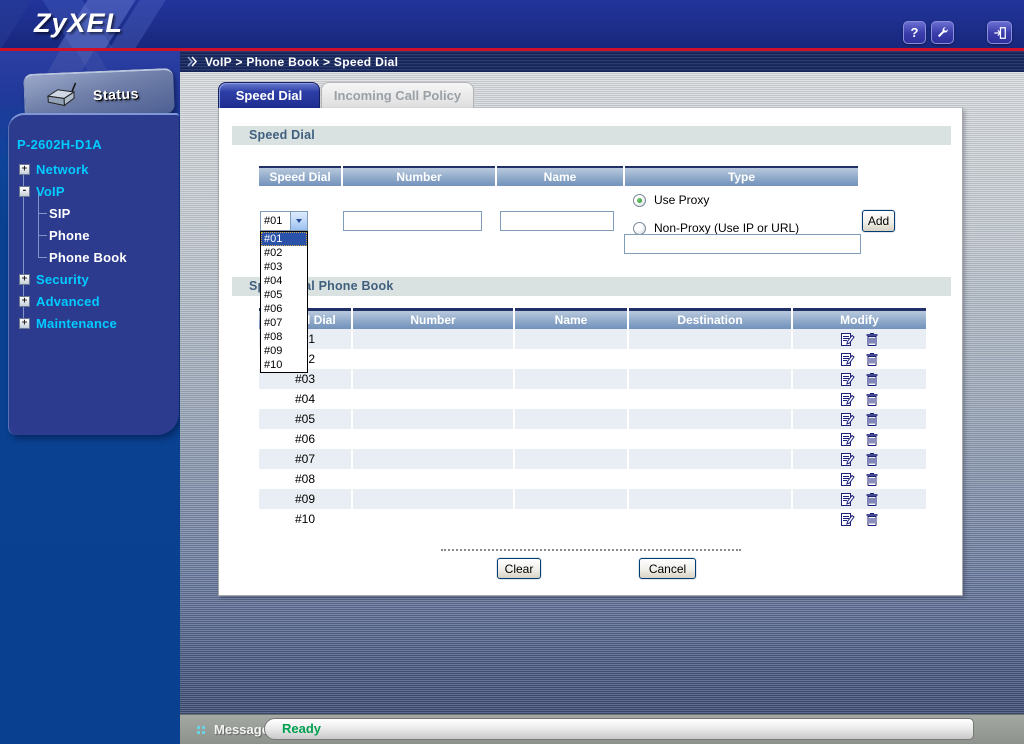  I want to click on sidebar-item-advanced: + Advanced, so click(59, 301).